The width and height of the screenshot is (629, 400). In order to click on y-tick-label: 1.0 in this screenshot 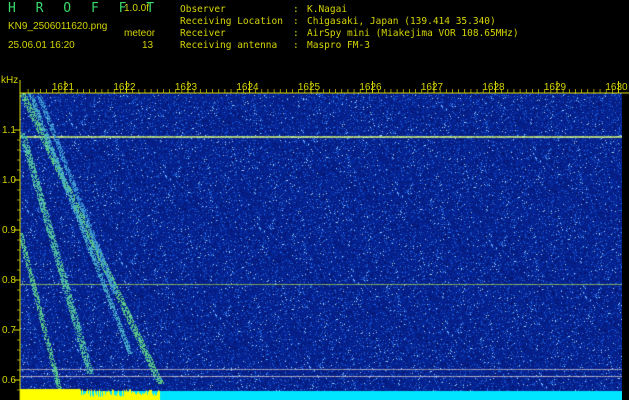, I will do `click(9, 180)`.